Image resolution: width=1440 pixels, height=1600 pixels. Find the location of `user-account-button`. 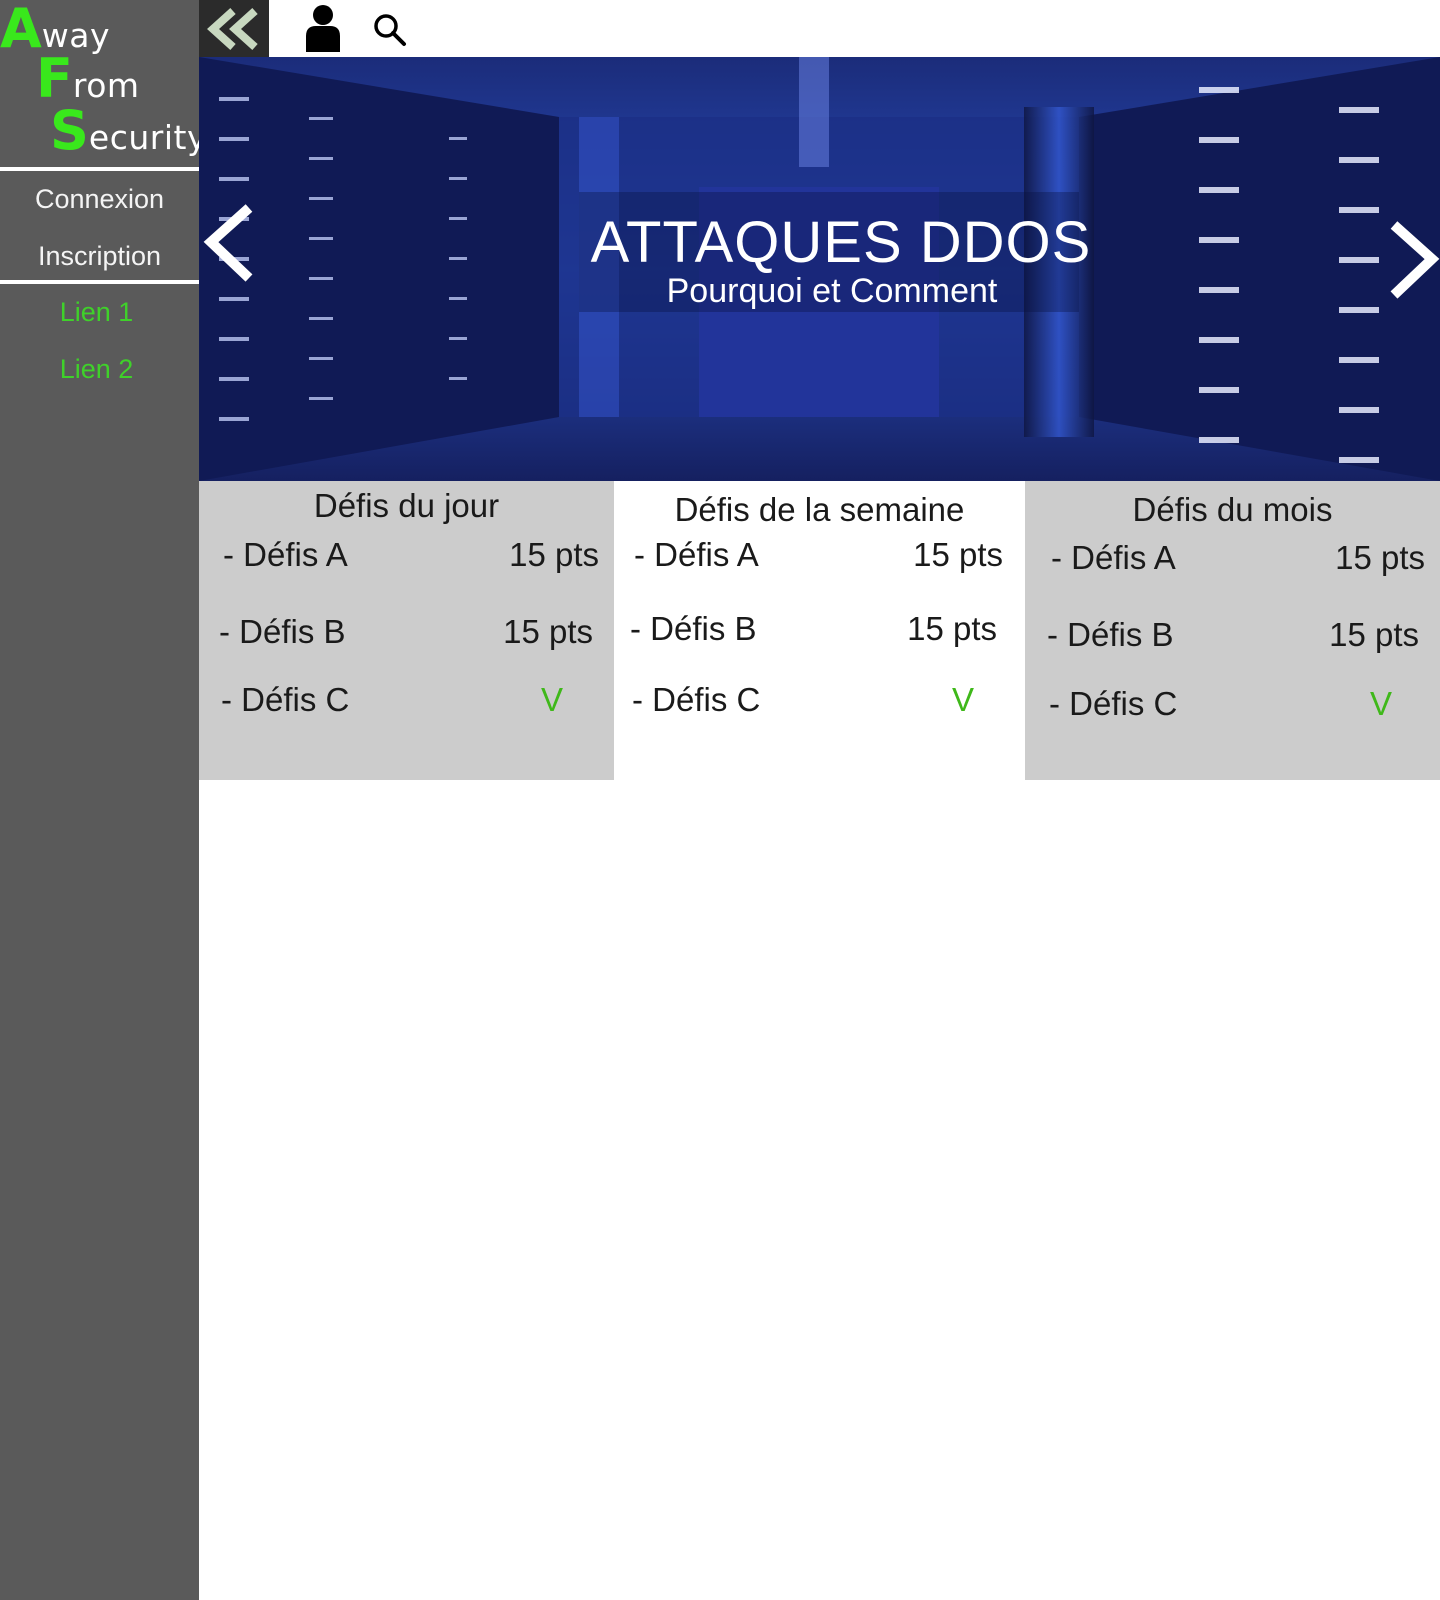

user-account-button is located at coordinates (323, 28).